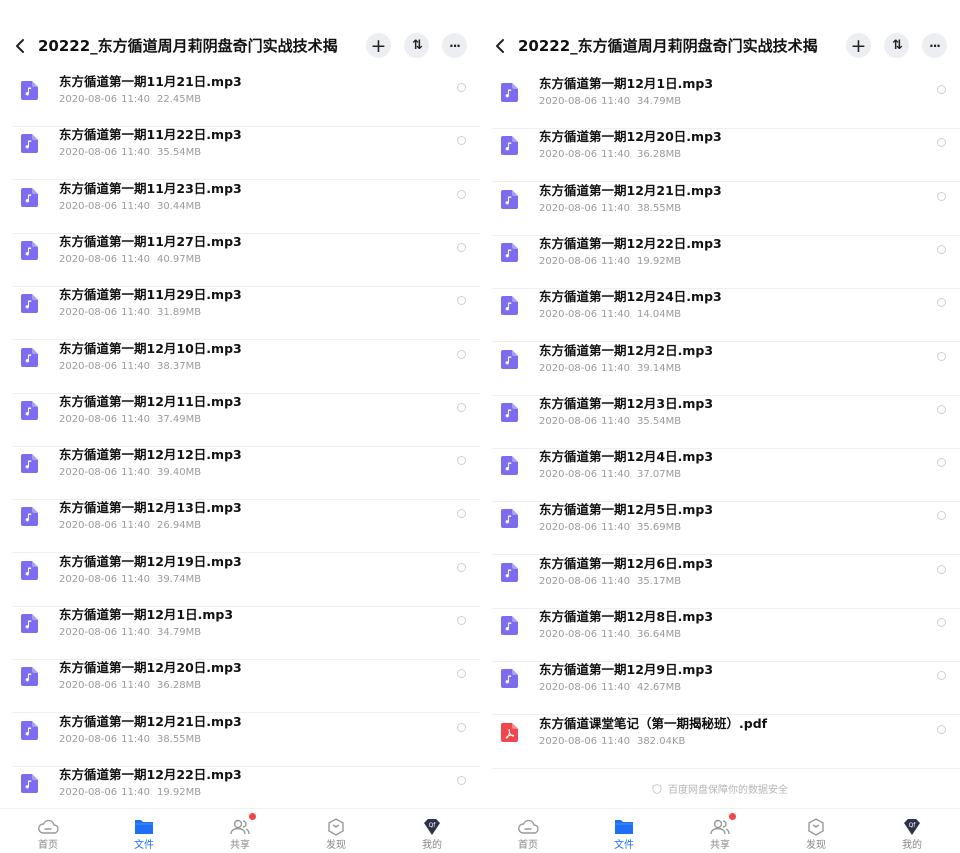  Describe the element at coordinates (132, 99) in the screenshot. I see `file-meta: 2020-08-06 11:40 22.45MB` at that location.